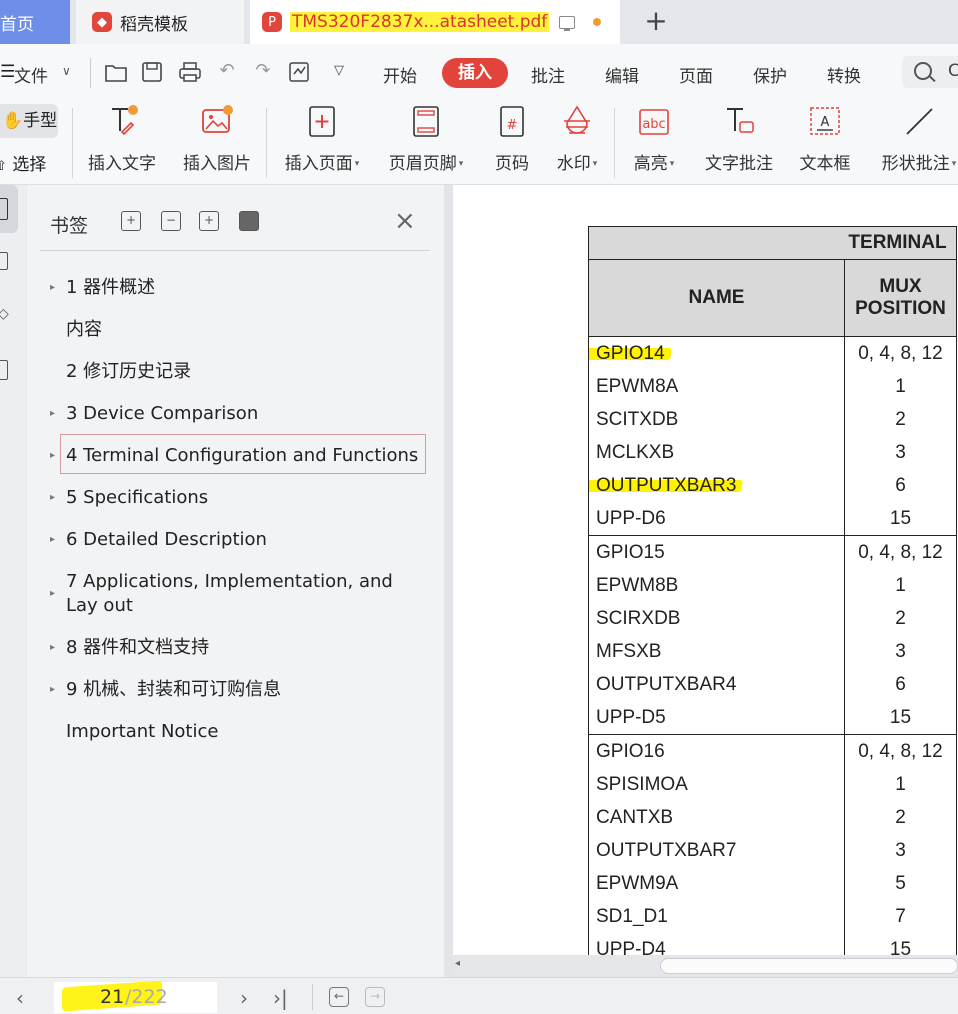 The height and width of the screenshot is (1014, 958). Describe the element at coordinates (246, 732) in the screenshot. I see `bookmark-item: Important Notice` at that location.